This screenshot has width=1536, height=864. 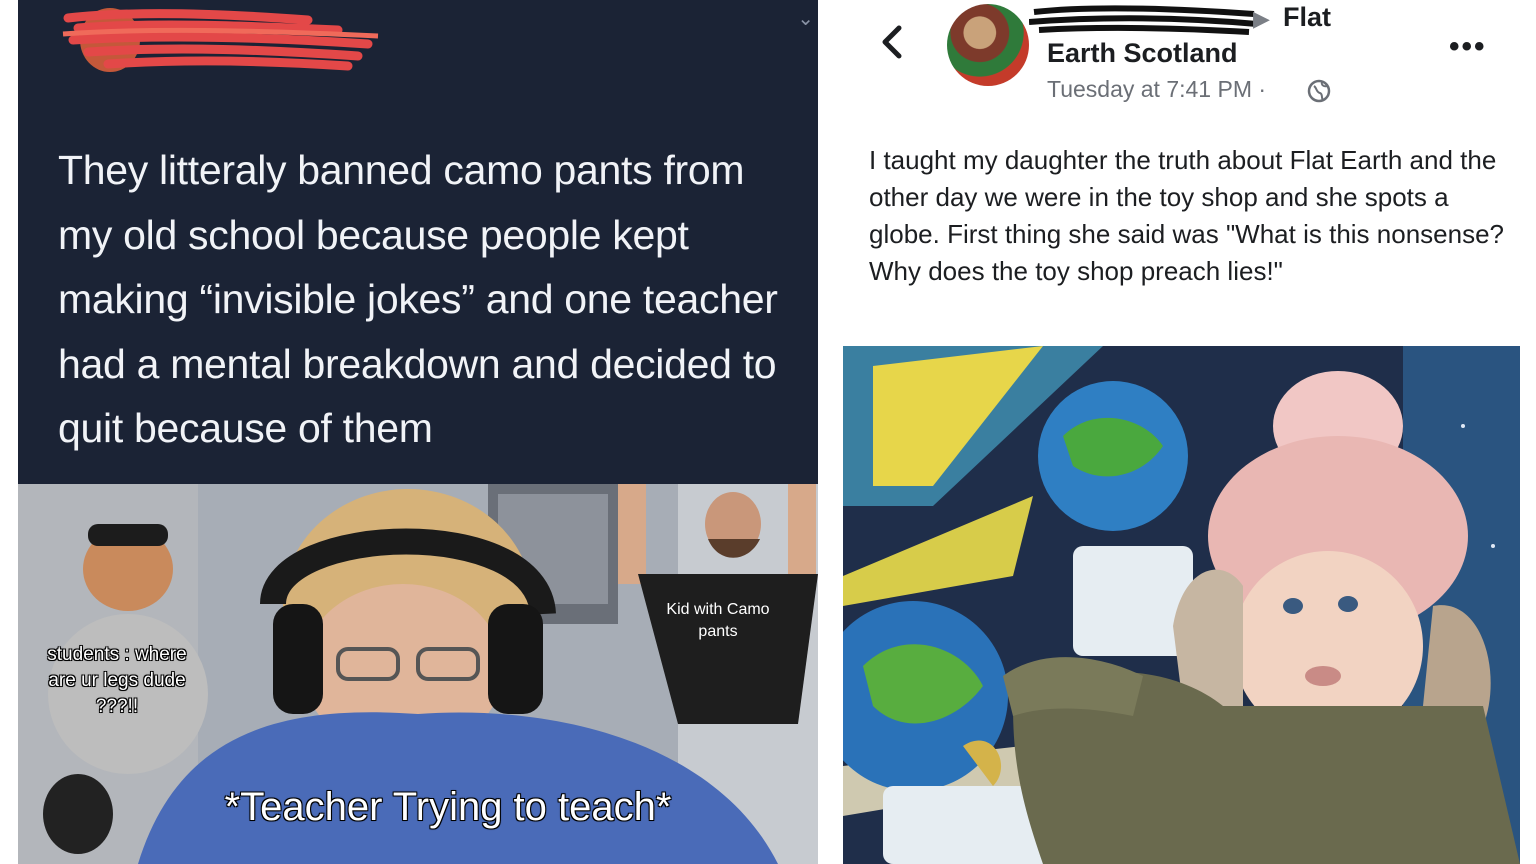 What do you see at coordinates (1307, 17) in the screenshot?
I see `author-name-tail: Flat` at bounding box center [1307, 17].